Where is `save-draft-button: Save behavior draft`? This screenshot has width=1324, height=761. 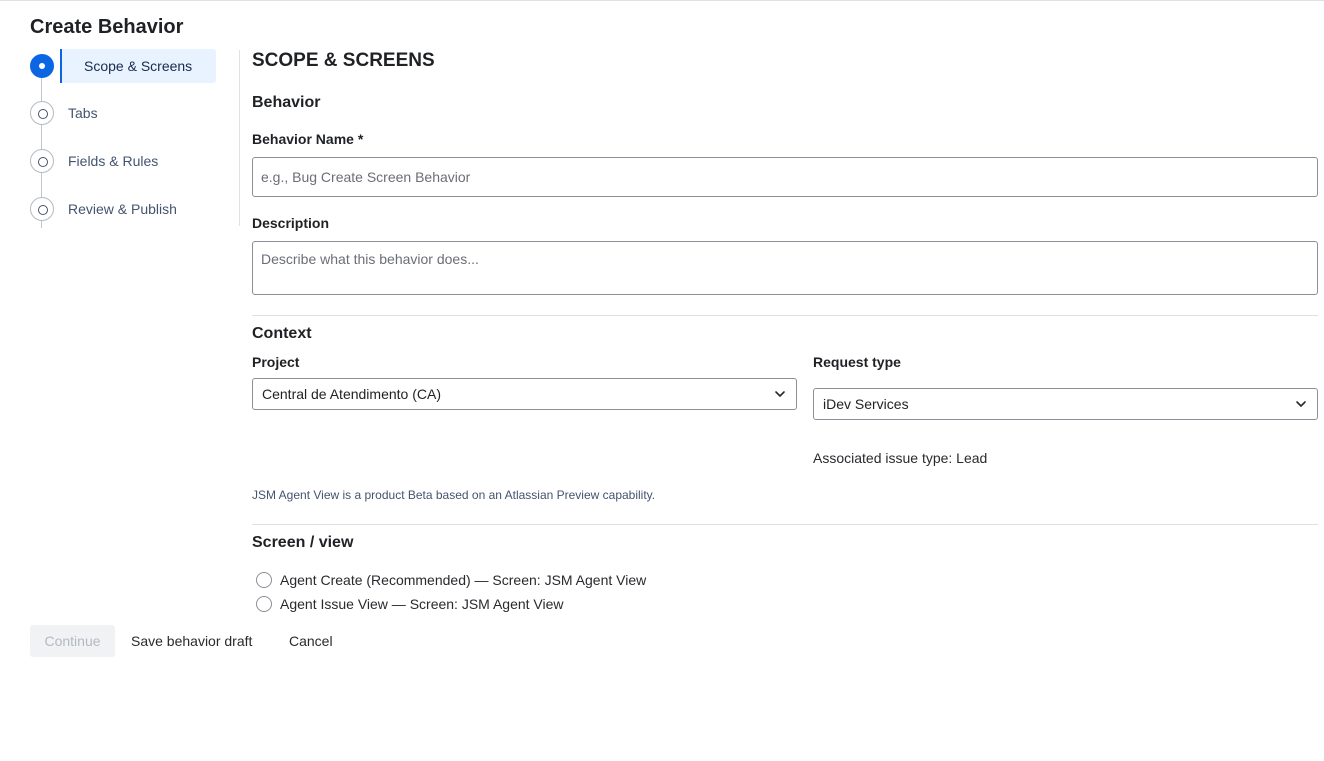 save-draft-button: Save behavior draft is located at coordinates (191, 641).